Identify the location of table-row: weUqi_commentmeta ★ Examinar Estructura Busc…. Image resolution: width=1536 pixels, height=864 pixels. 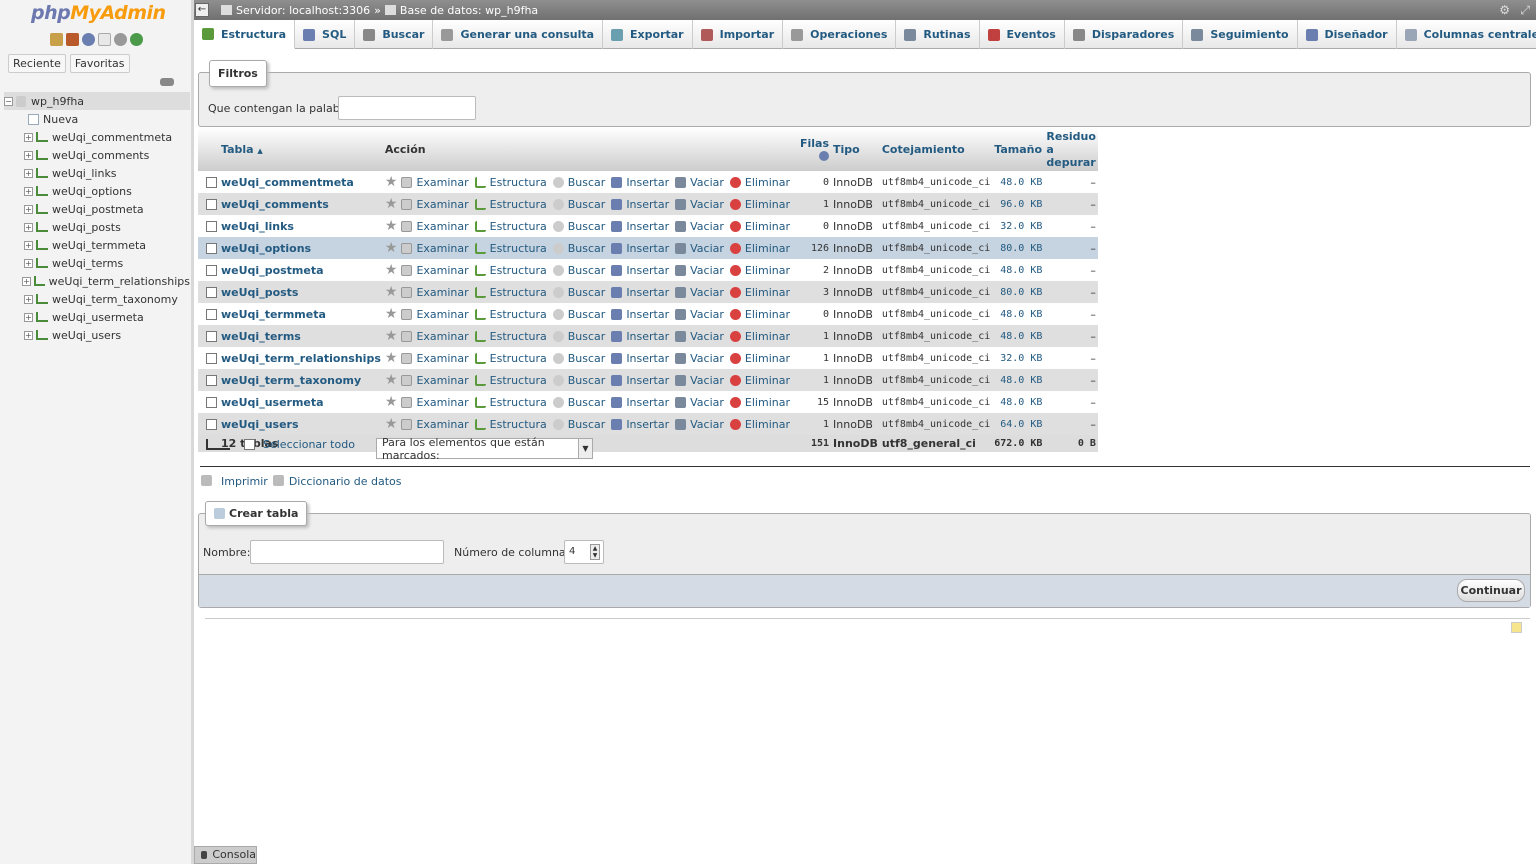
(648, 182).